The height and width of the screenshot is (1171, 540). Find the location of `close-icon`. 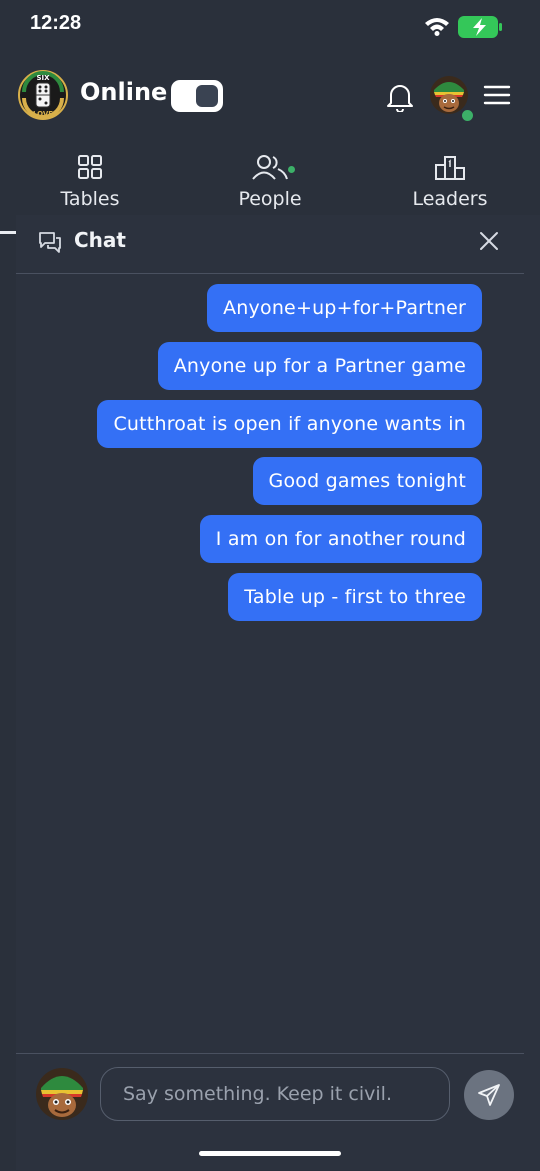

close-icon is located at coordinates (489, 243).